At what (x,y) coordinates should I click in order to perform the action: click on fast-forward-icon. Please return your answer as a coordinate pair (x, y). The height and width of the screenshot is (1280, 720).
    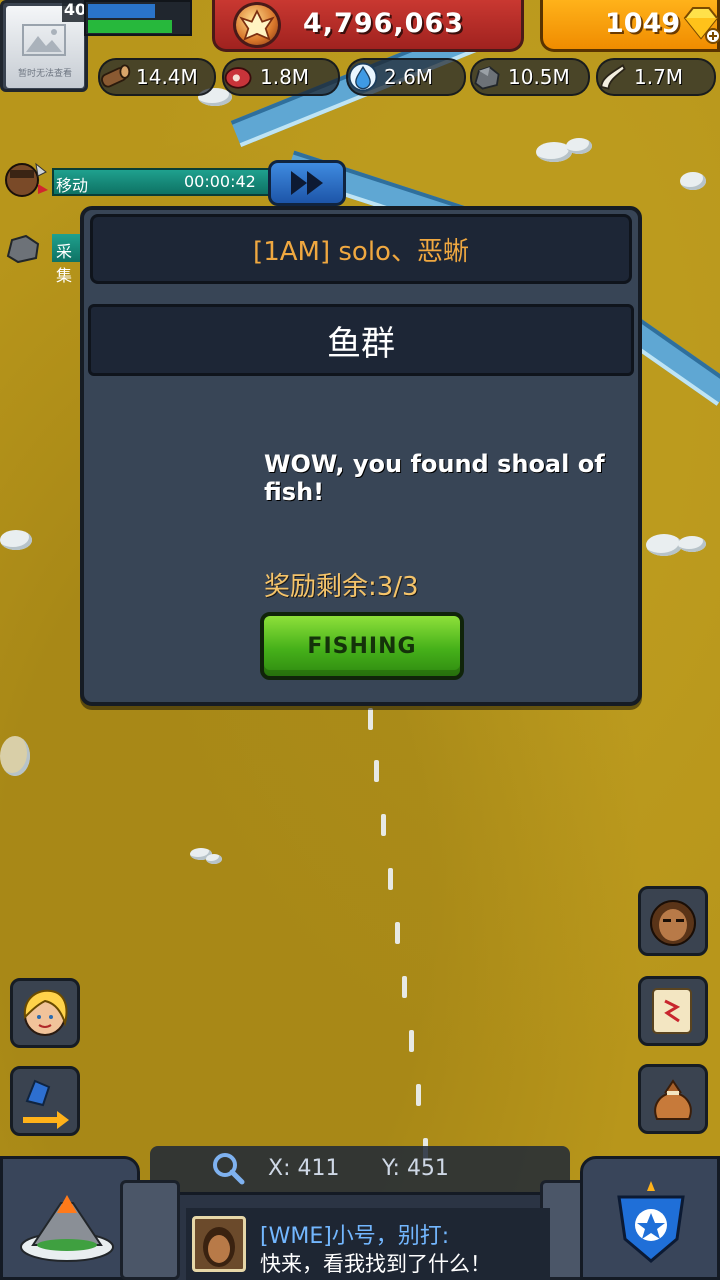
    Looking at the image, I should click on (307, 183).